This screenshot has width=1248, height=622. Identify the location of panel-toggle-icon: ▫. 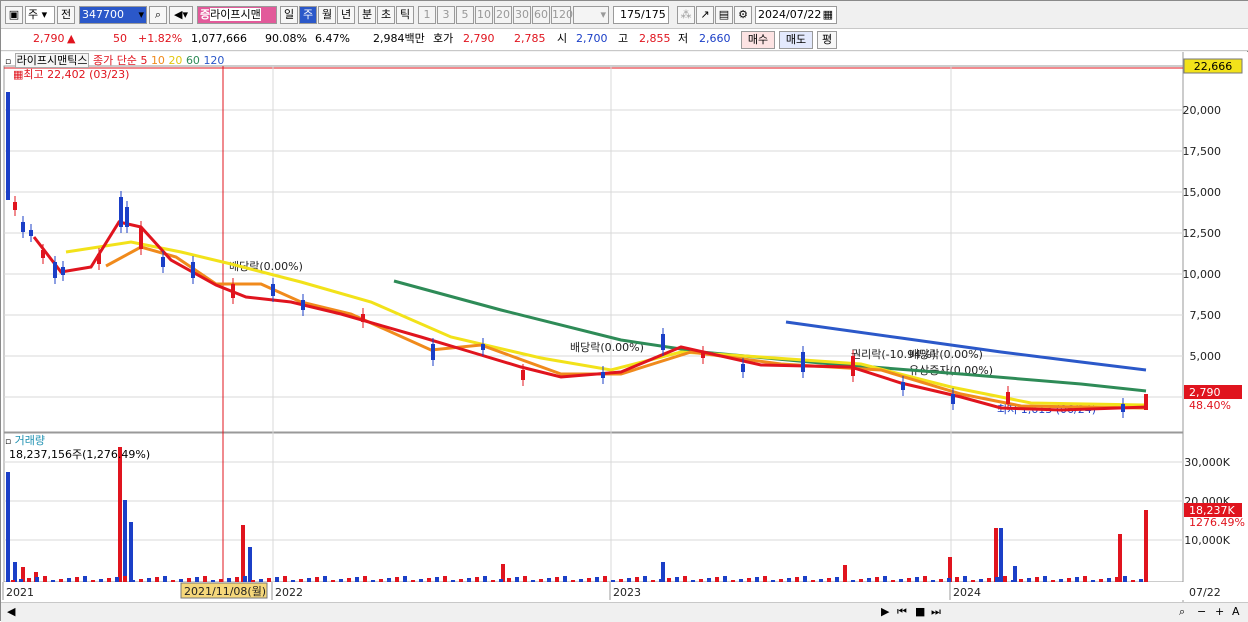
(8, 62).